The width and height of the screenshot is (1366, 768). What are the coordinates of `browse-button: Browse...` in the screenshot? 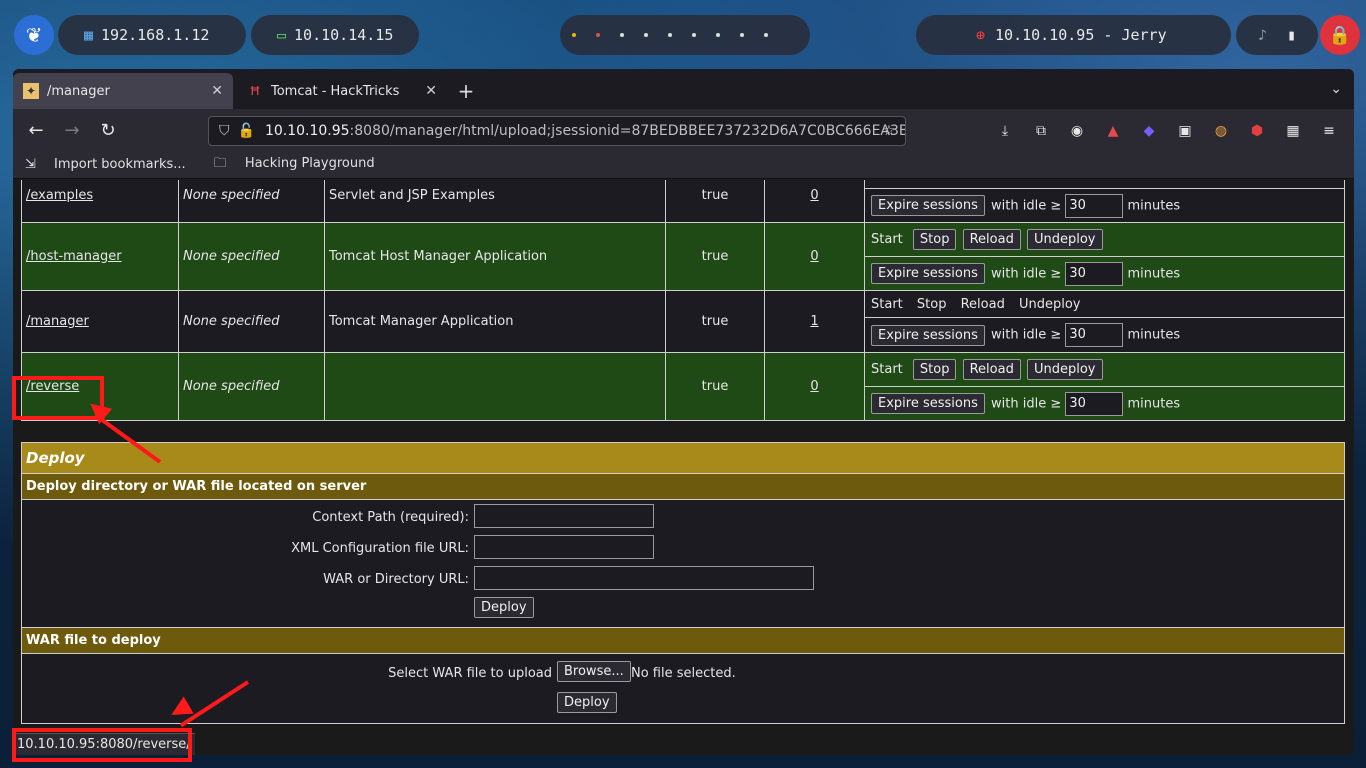 It's located at (594, 671).